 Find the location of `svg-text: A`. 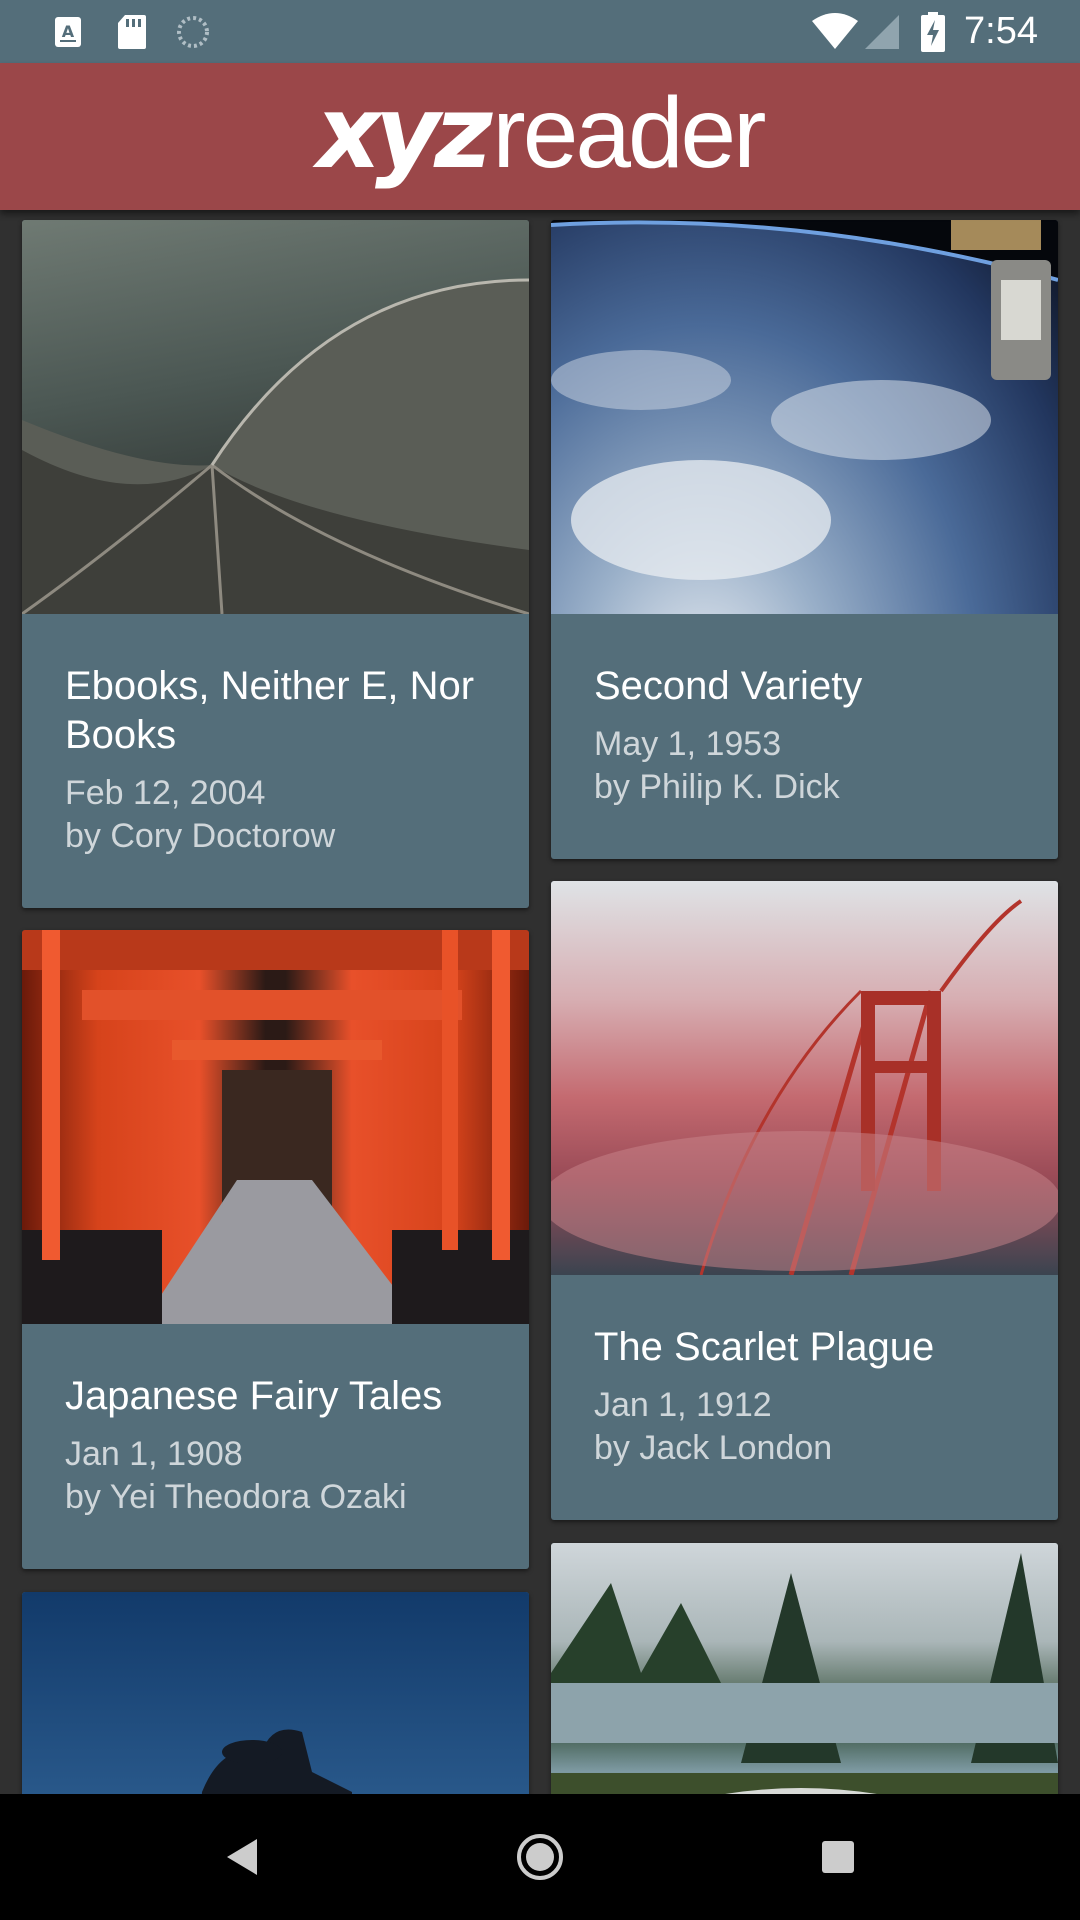

svg-text: A is located at coordinates (68, 31).